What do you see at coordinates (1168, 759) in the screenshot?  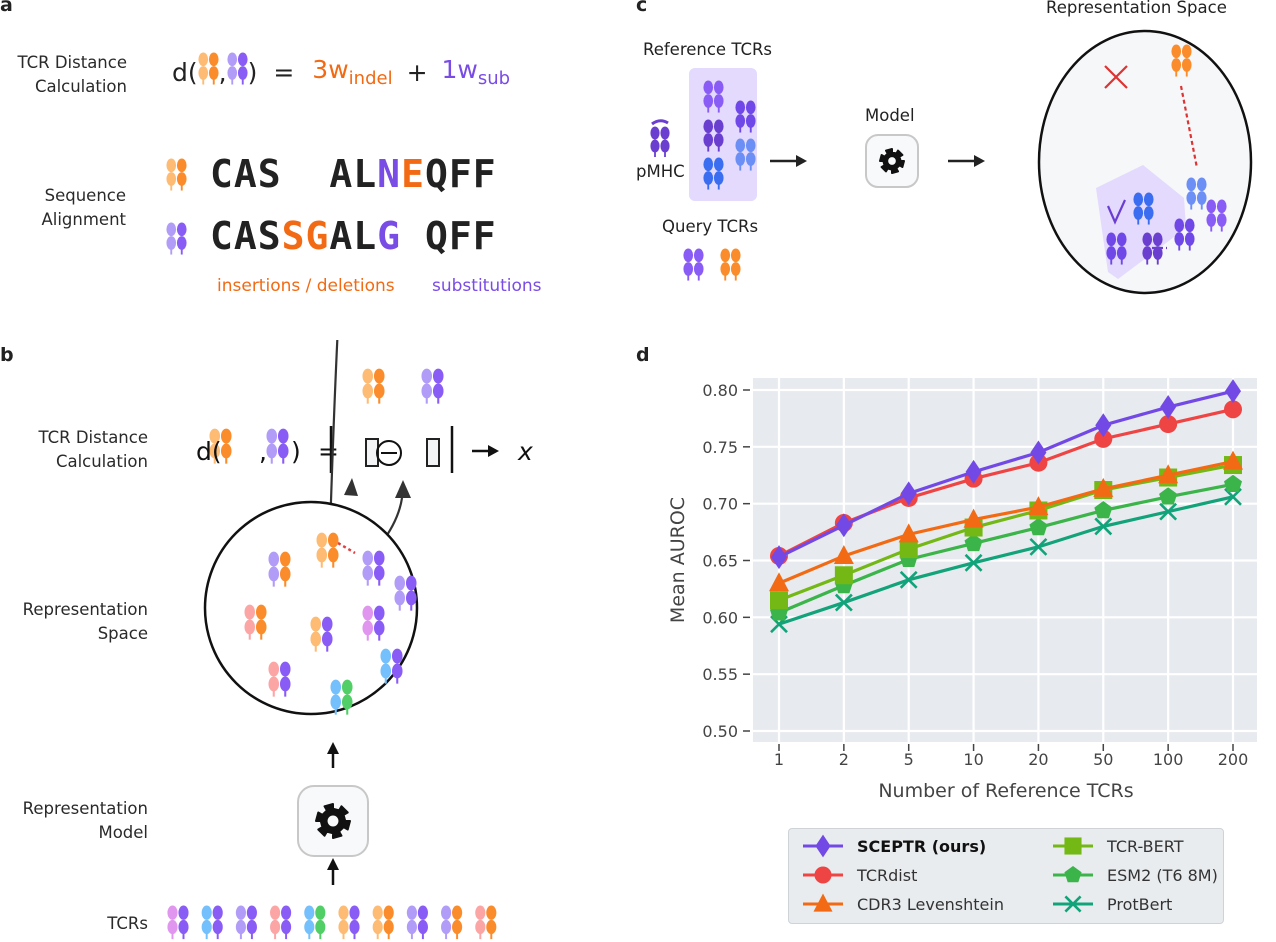 I see `x-tick-label: 100` at bounding box center [1168, 759].